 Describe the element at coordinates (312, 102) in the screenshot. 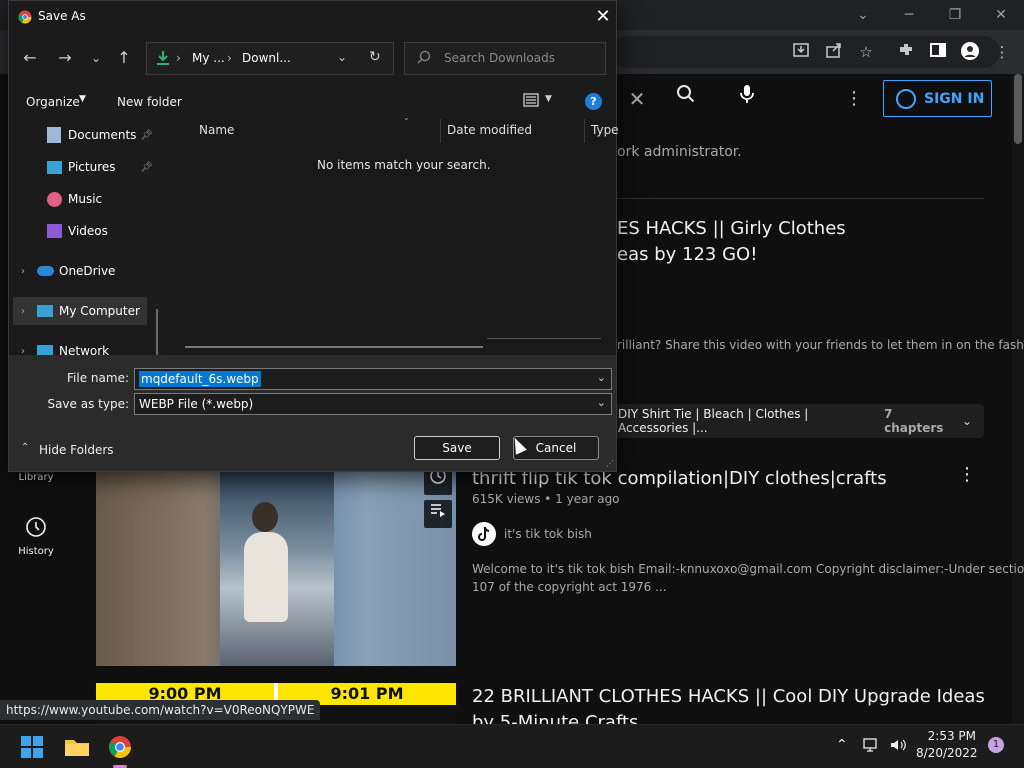

I see `command-bar: Organize ▼ New folder ▼ ?` at that location.